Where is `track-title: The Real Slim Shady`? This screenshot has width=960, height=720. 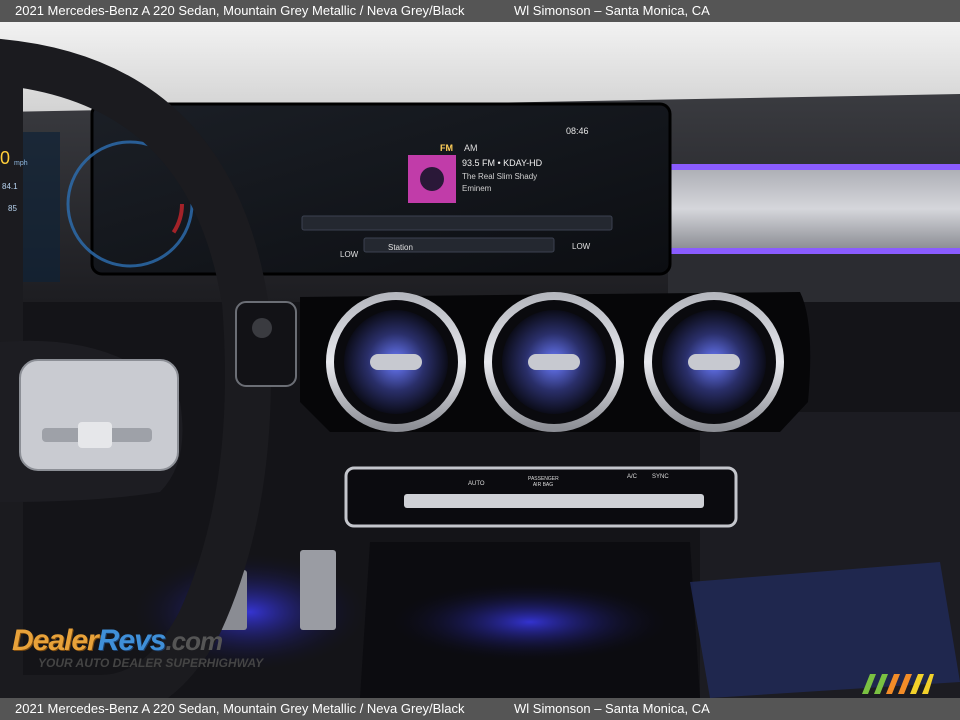
track-title: The Real Slim Shady is located at coordinates (500, 176).